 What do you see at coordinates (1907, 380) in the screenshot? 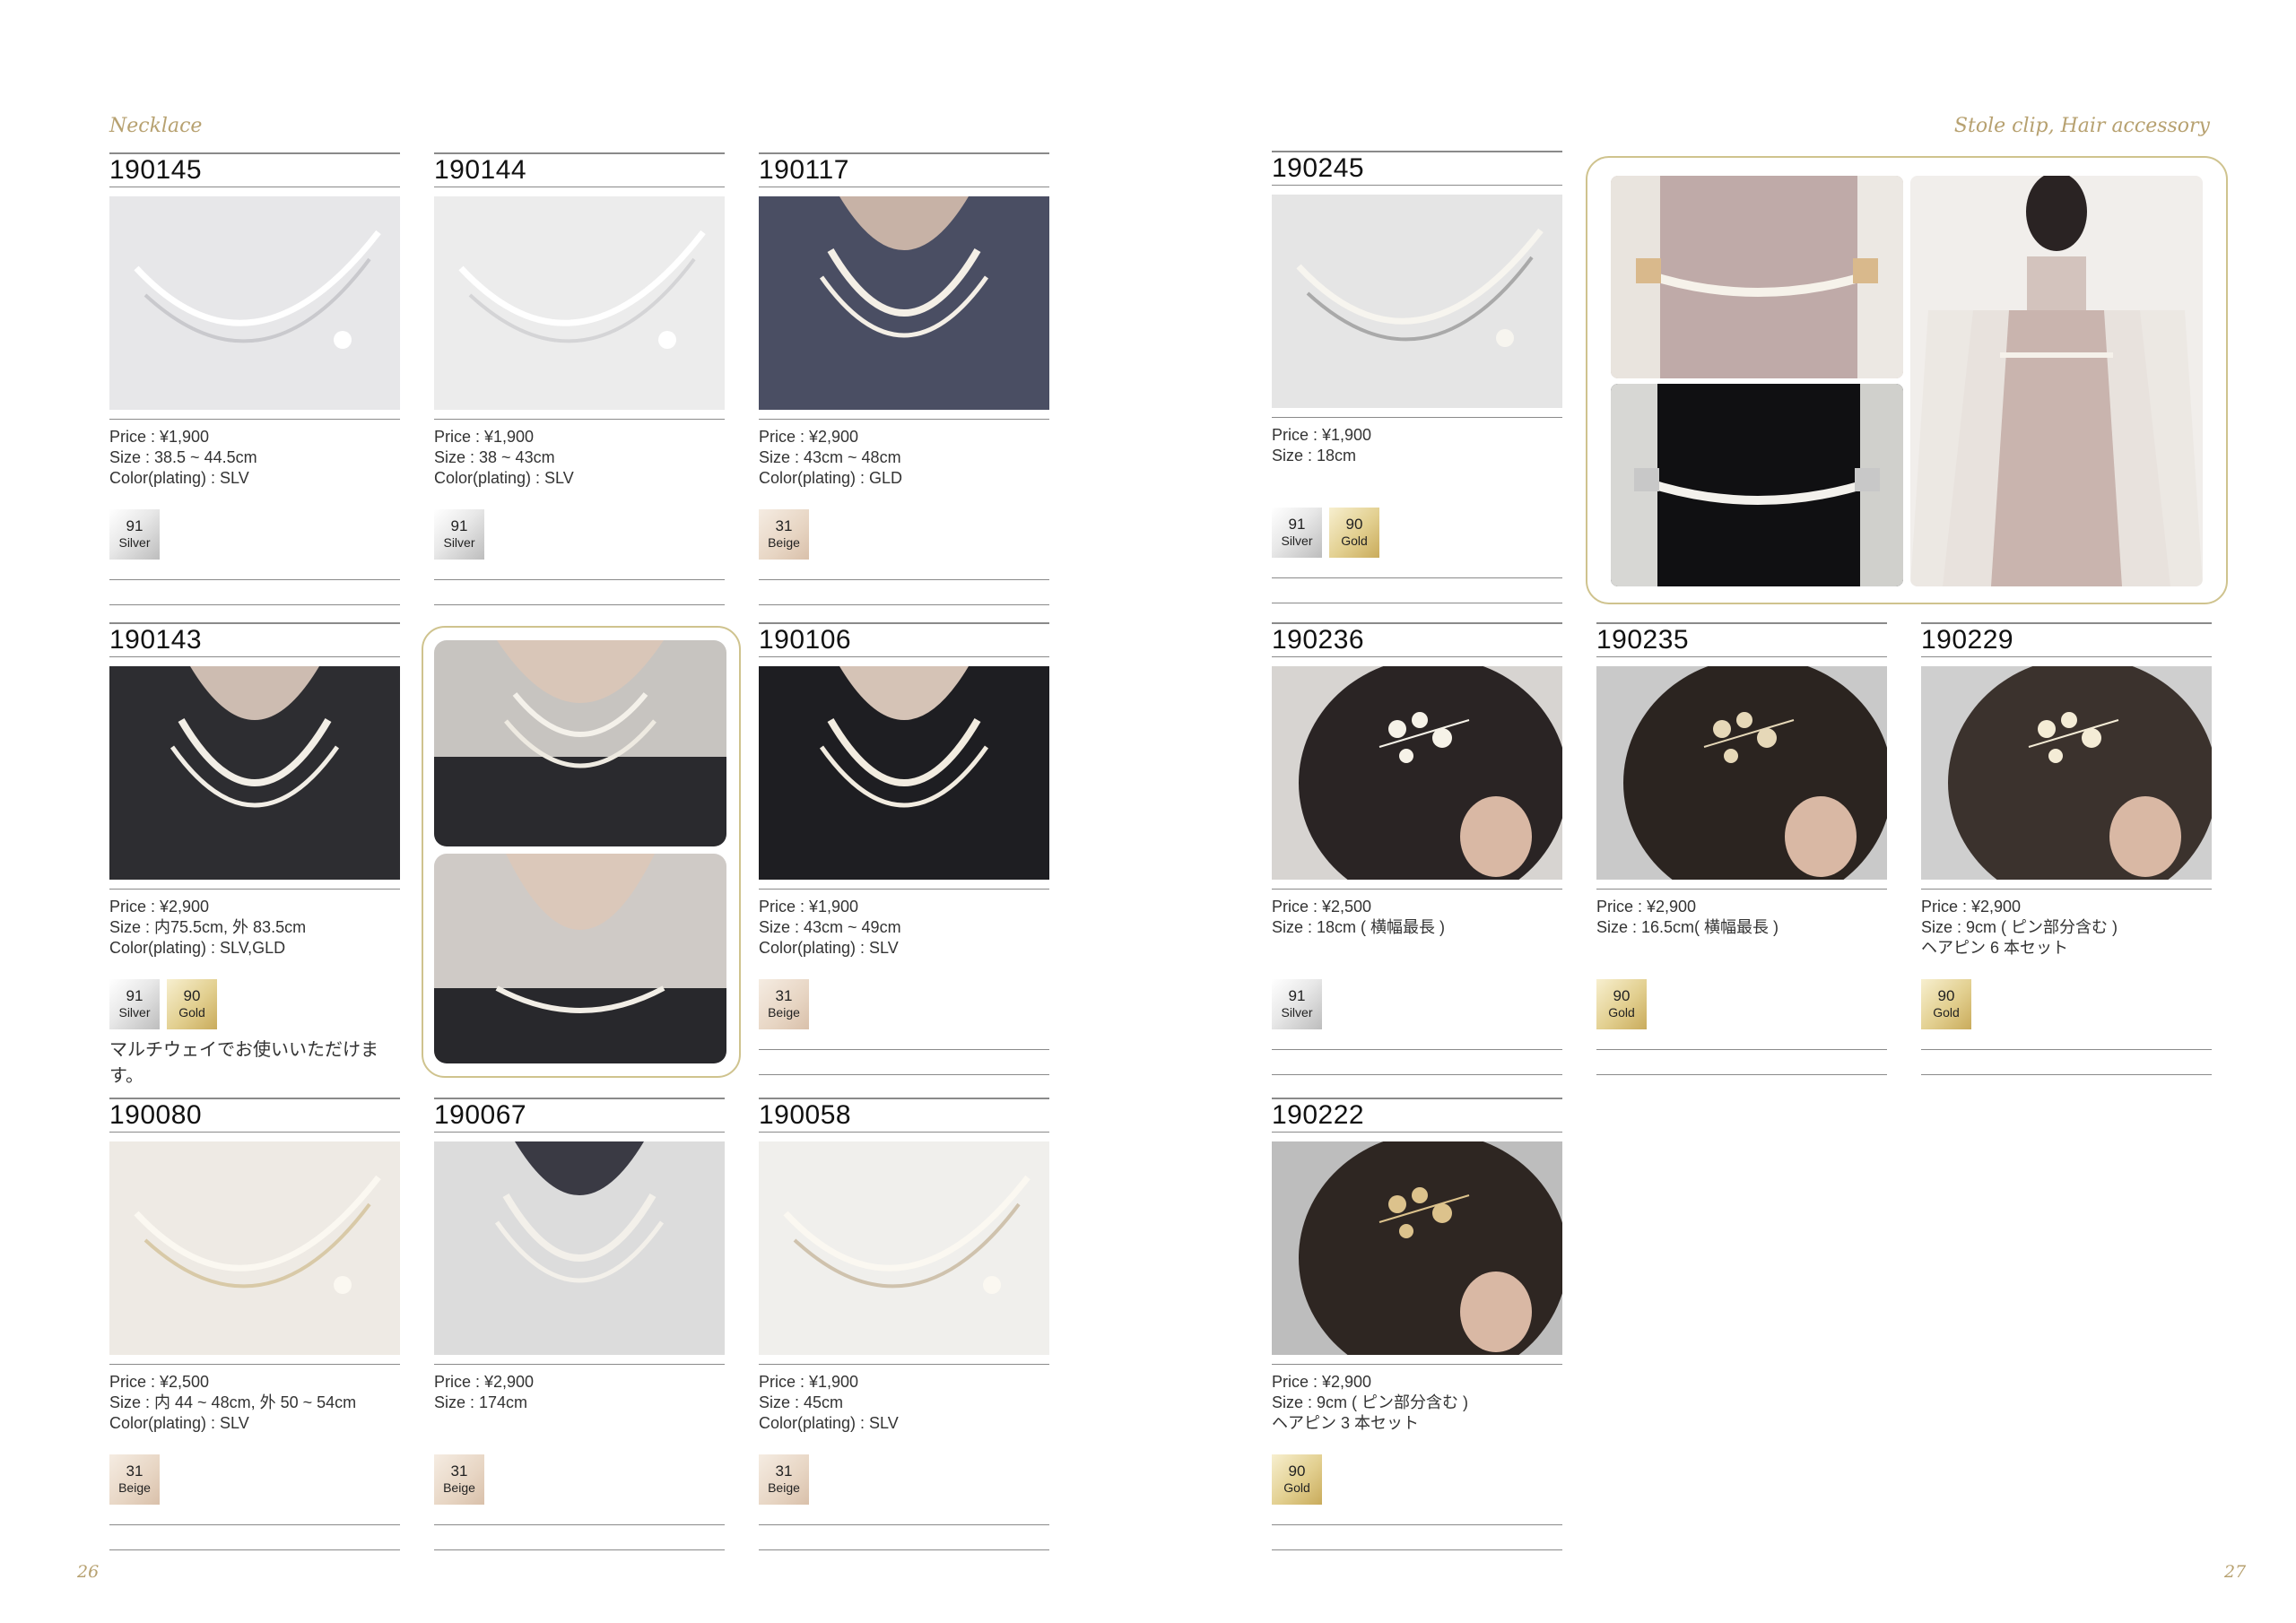
I see `stole-clip-photo-panel` at bounding box center [1907, 380].